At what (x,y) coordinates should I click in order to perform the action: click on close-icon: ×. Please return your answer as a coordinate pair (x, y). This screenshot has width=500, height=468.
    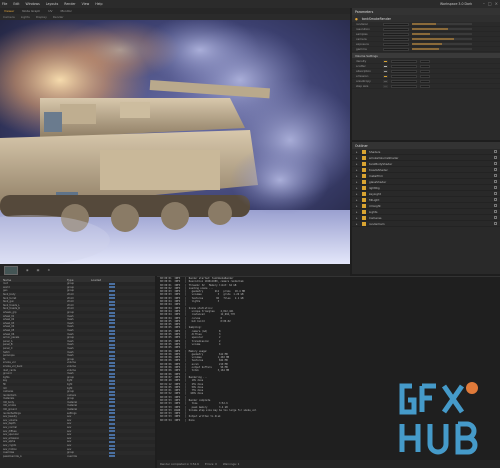
    Looking at the image, I should click on (496, 3).